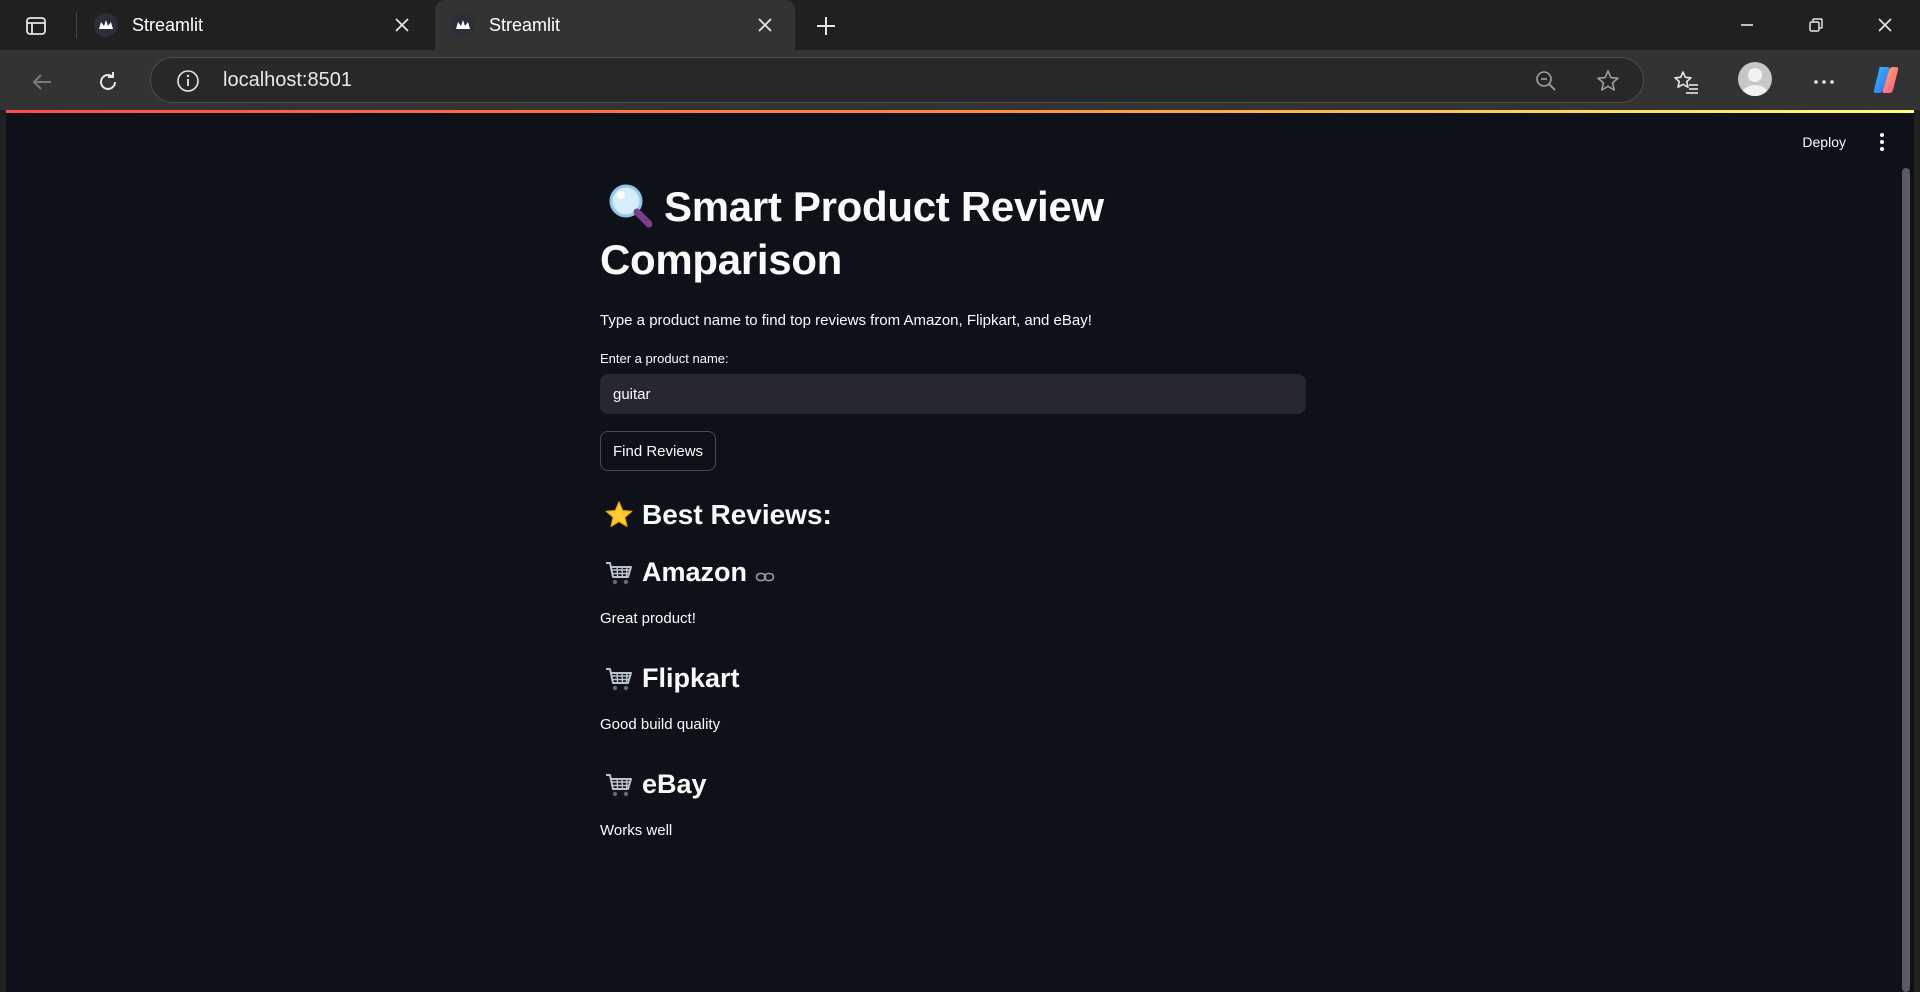  Describe the element at coordinates (42, 82) in the screenshot. I see `back-arrow-icon` at that location.